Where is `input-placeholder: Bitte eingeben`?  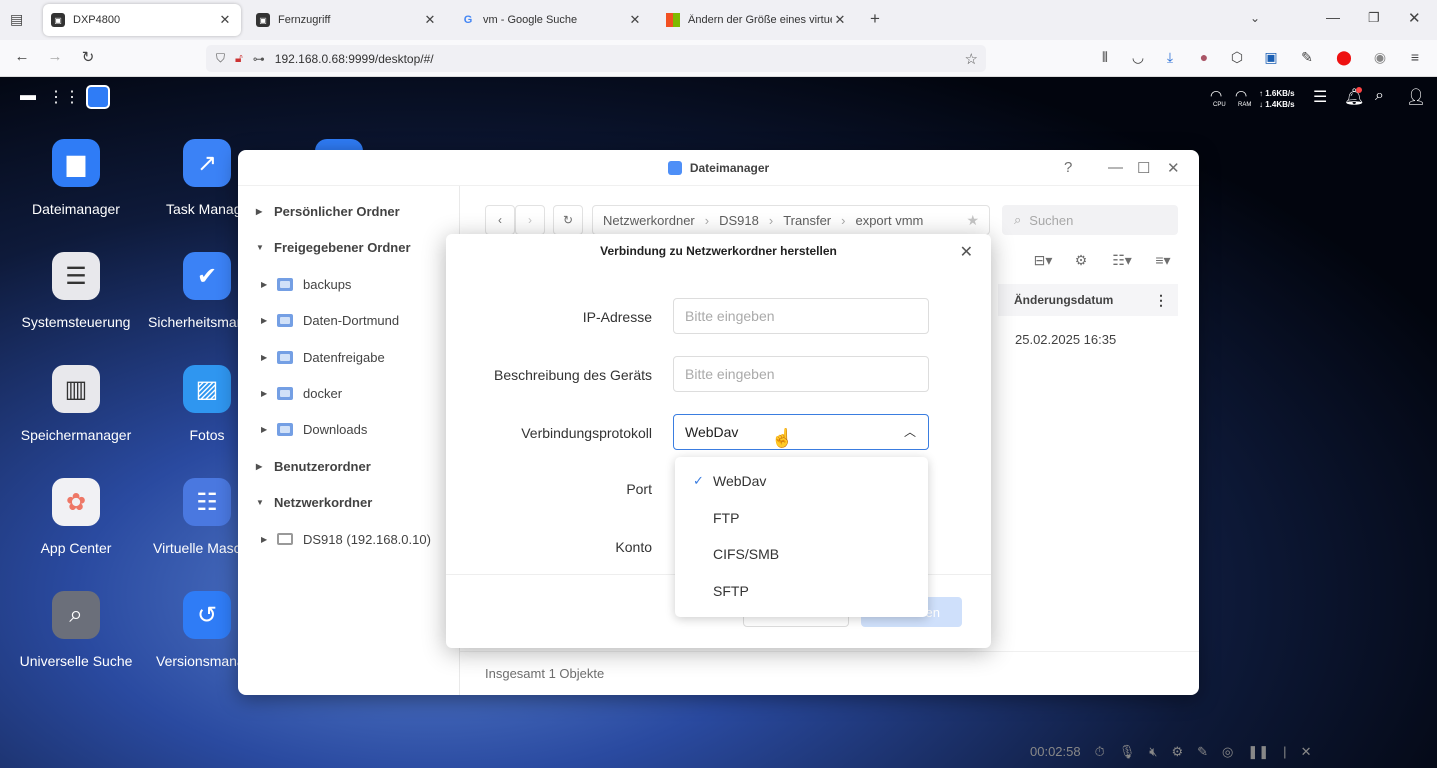
input-placeholder: Bitte eingeben is located at coordinates (730, 374).